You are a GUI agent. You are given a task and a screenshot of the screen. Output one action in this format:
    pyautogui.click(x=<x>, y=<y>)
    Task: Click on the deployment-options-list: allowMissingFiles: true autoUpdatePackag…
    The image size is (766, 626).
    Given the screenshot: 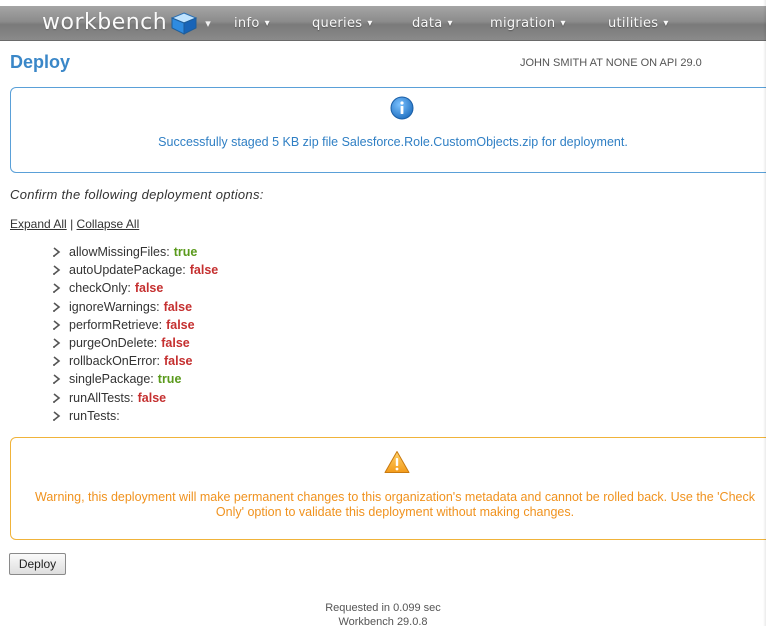 What is the action you would take?
    pyautogui.click(x=134, y=334)
    